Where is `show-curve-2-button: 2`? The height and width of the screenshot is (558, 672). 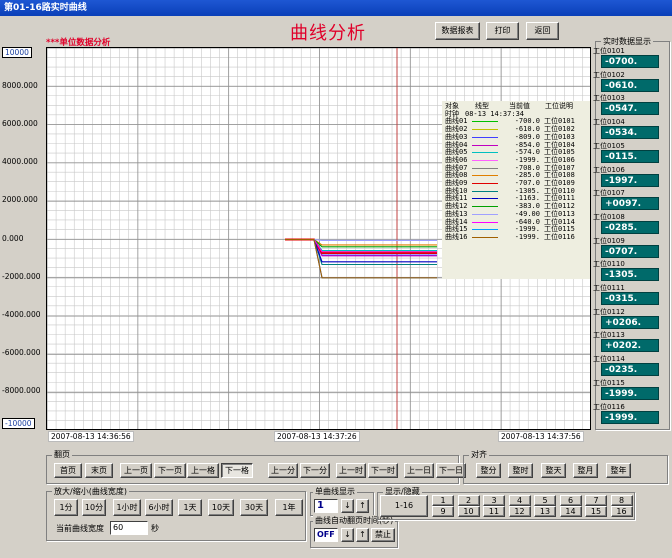
show-curve-2-button: 2 is located at coordinates (468, 500).